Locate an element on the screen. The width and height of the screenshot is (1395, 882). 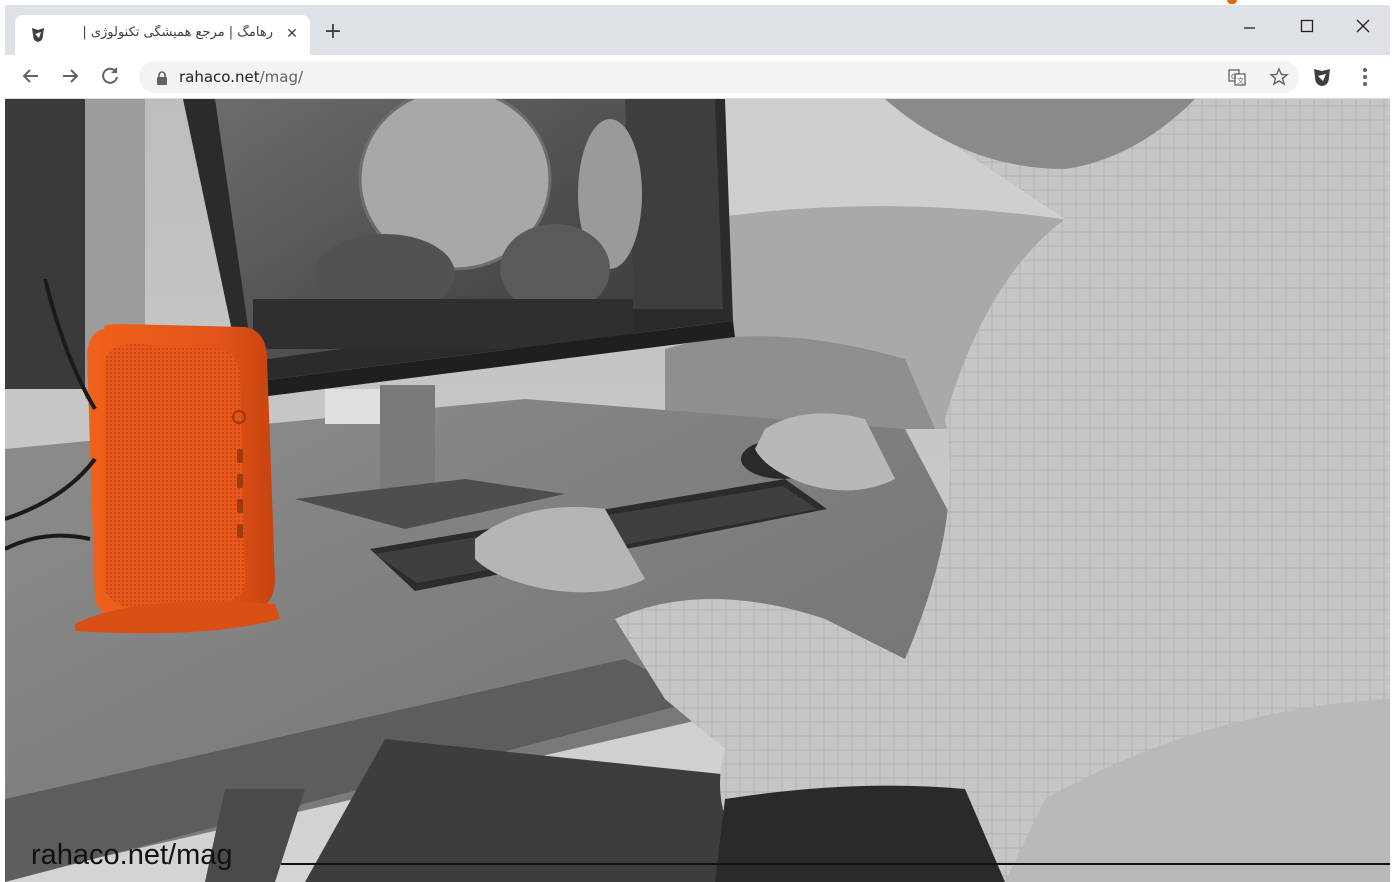
rahaco-extension-icon is located at coordinates (1322, 77).